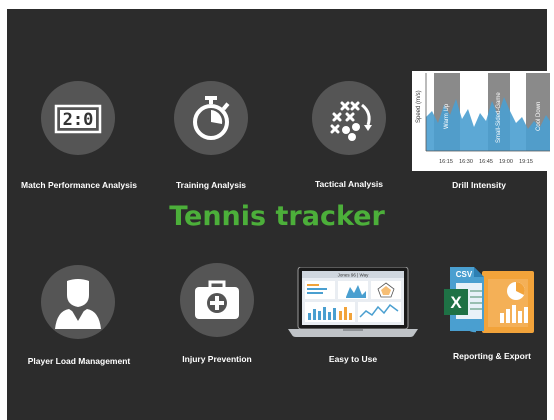 The height and width of the screenshot is (420, 554). What do you see at coordinates (499, 117) in the screenshot?
I see `drill-phase-label: Small-Sided-Game` at bounding box center [499, 117].